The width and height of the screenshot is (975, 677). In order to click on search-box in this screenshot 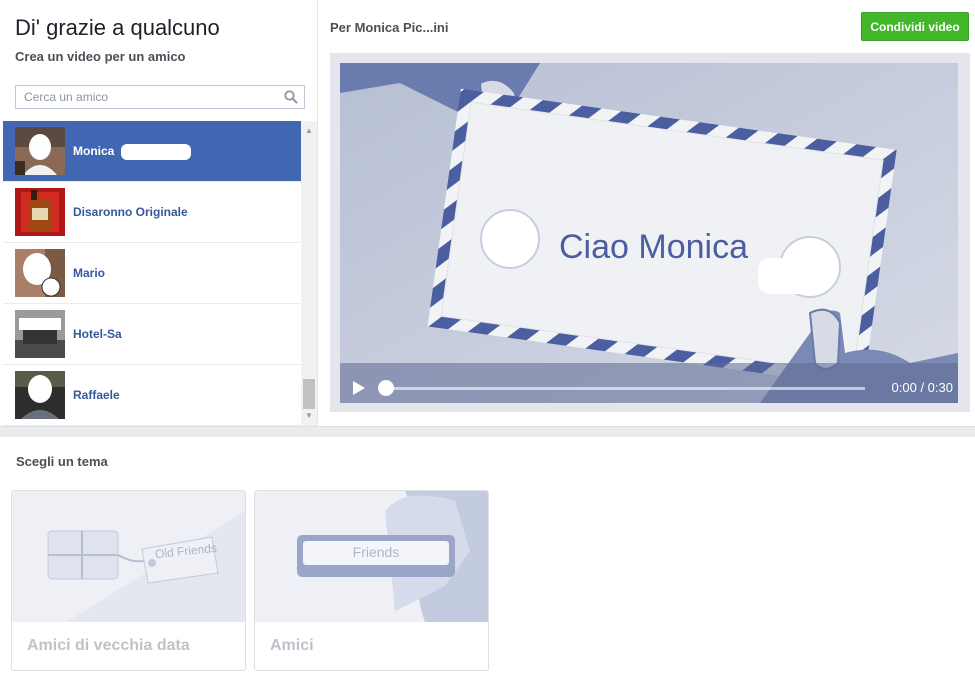, I will do `click(160, 97)`.